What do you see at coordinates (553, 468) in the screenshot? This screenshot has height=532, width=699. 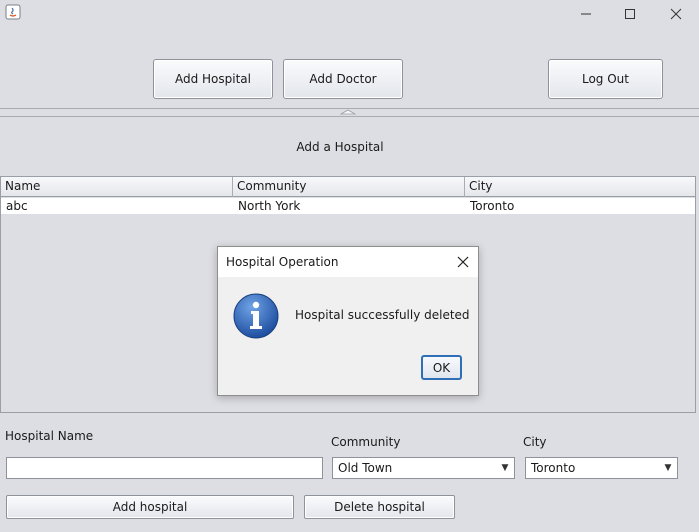 I see `city-select-value: Toronto` at bounding box center [553, 468].